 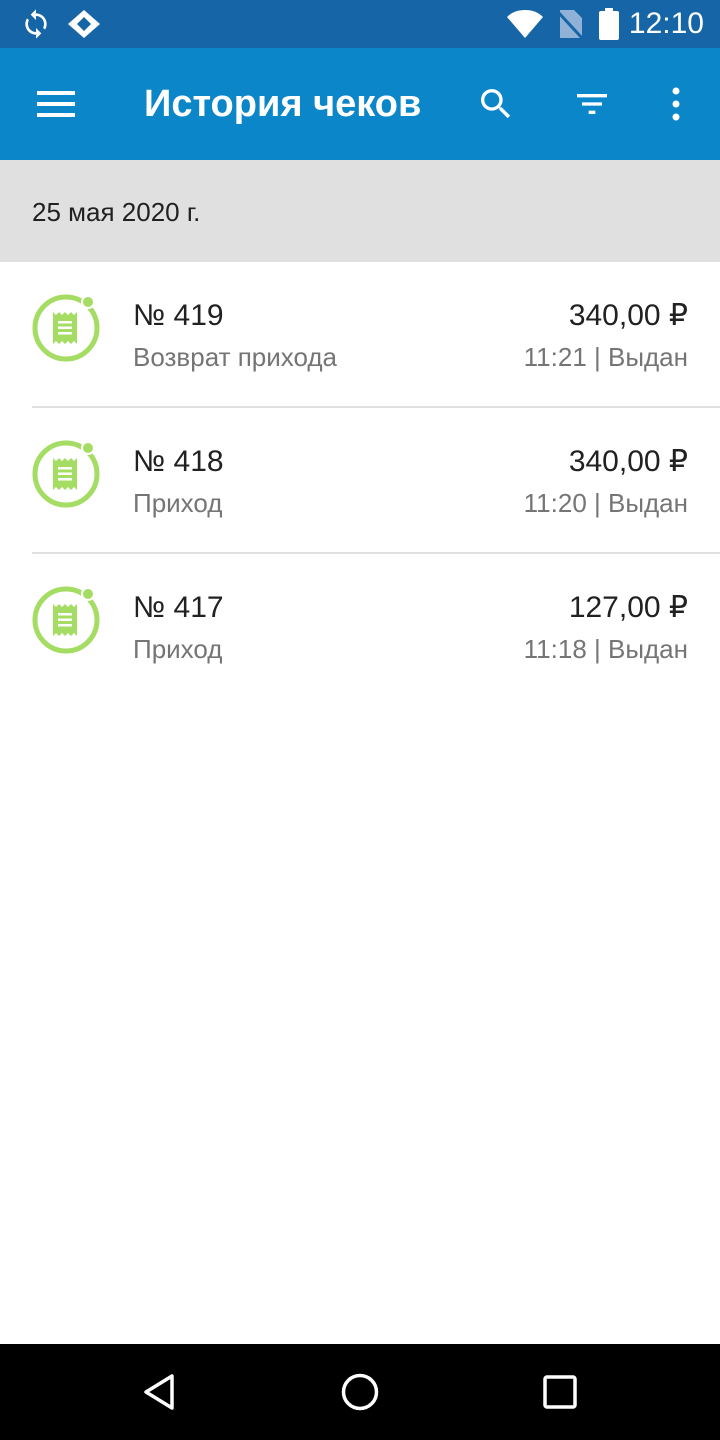 What do you see at coordinates (283, 104) in the screenshot?
I see `page-title: История чеков` at bounding box center [283, 104].